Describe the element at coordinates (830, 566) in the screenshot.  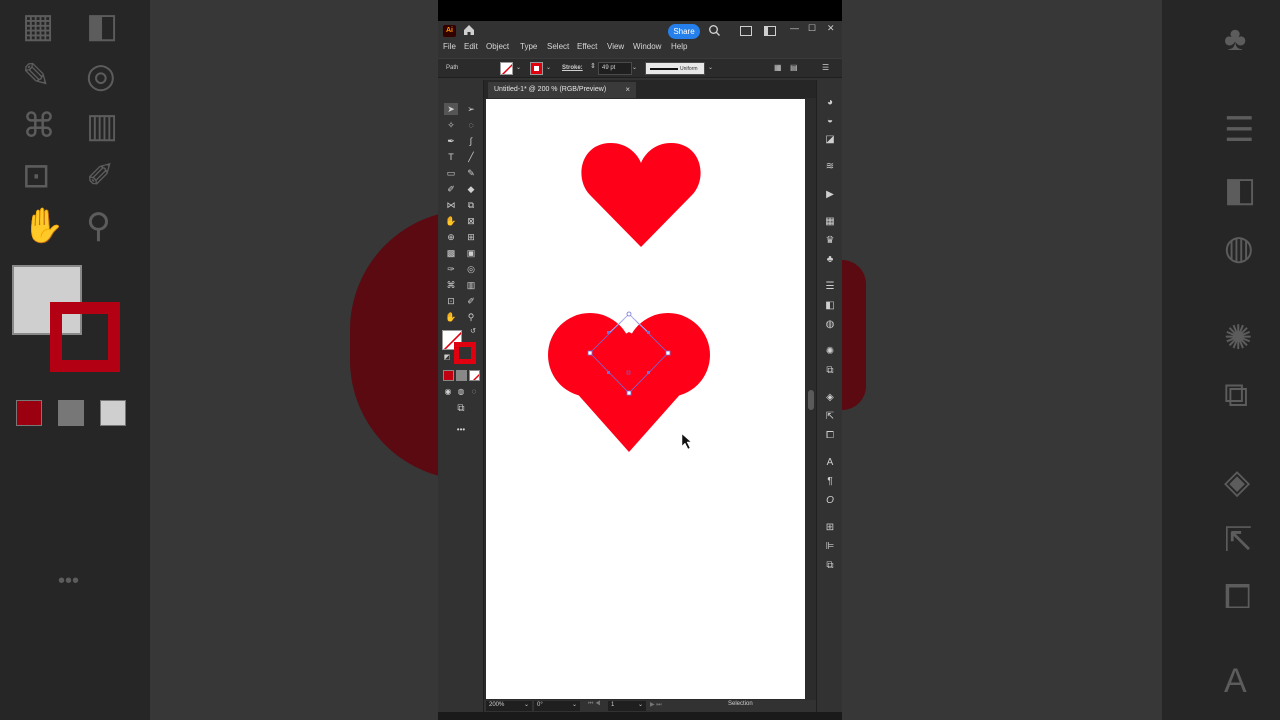
I see `pathfinder-panel-icon: ⧉` at that location.